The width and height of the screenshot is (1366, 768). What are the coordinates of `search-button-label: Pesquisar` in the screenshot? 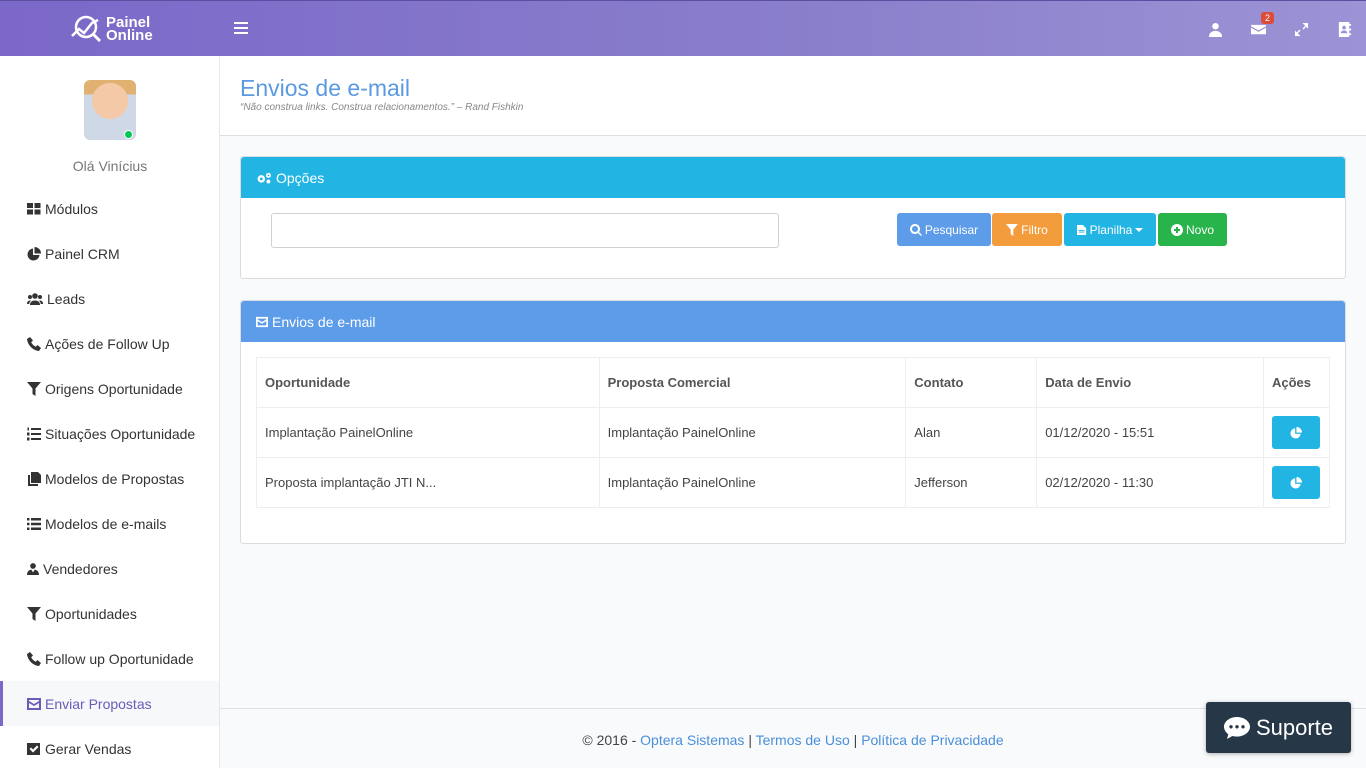 It's located at (951, 229).